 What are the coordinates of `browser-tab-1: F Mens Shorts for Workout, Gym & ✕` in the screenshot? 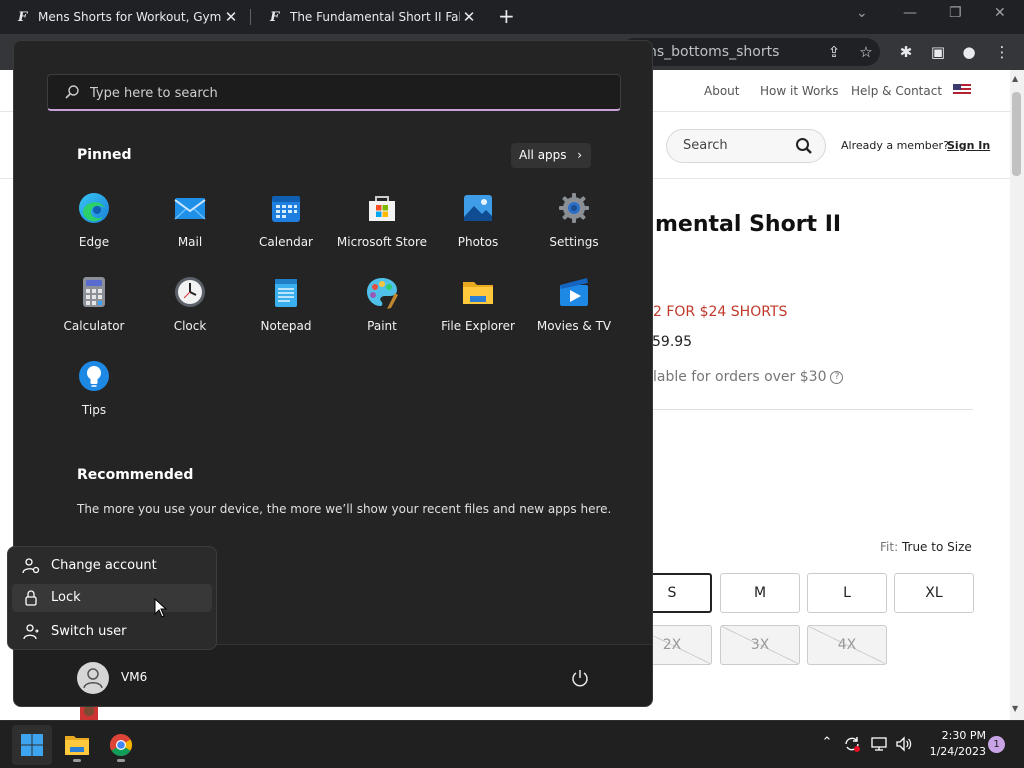 It's located at (125, 17).